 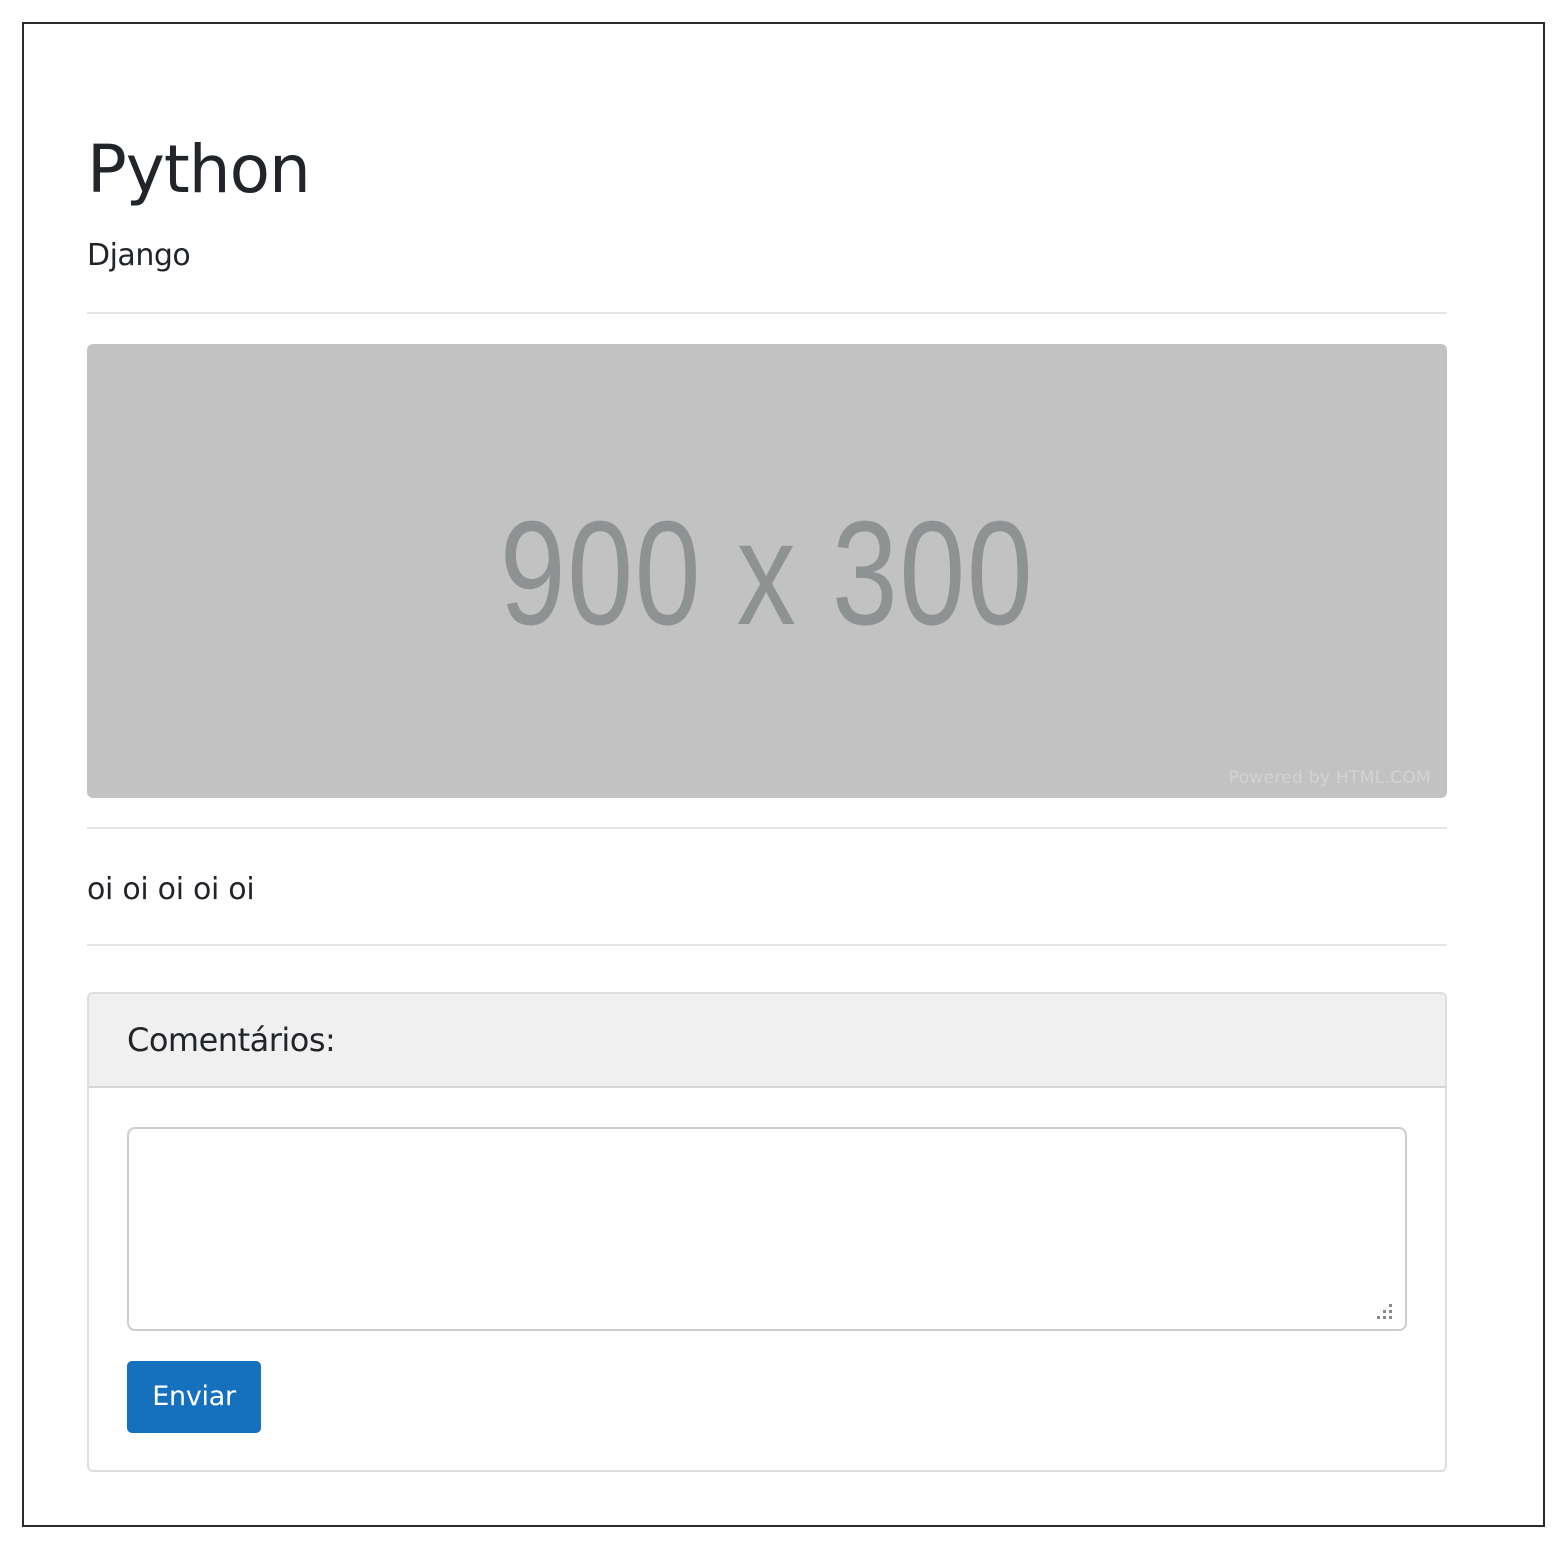 I want to click on post-subtitle: Django, so click(x=139, y=255).